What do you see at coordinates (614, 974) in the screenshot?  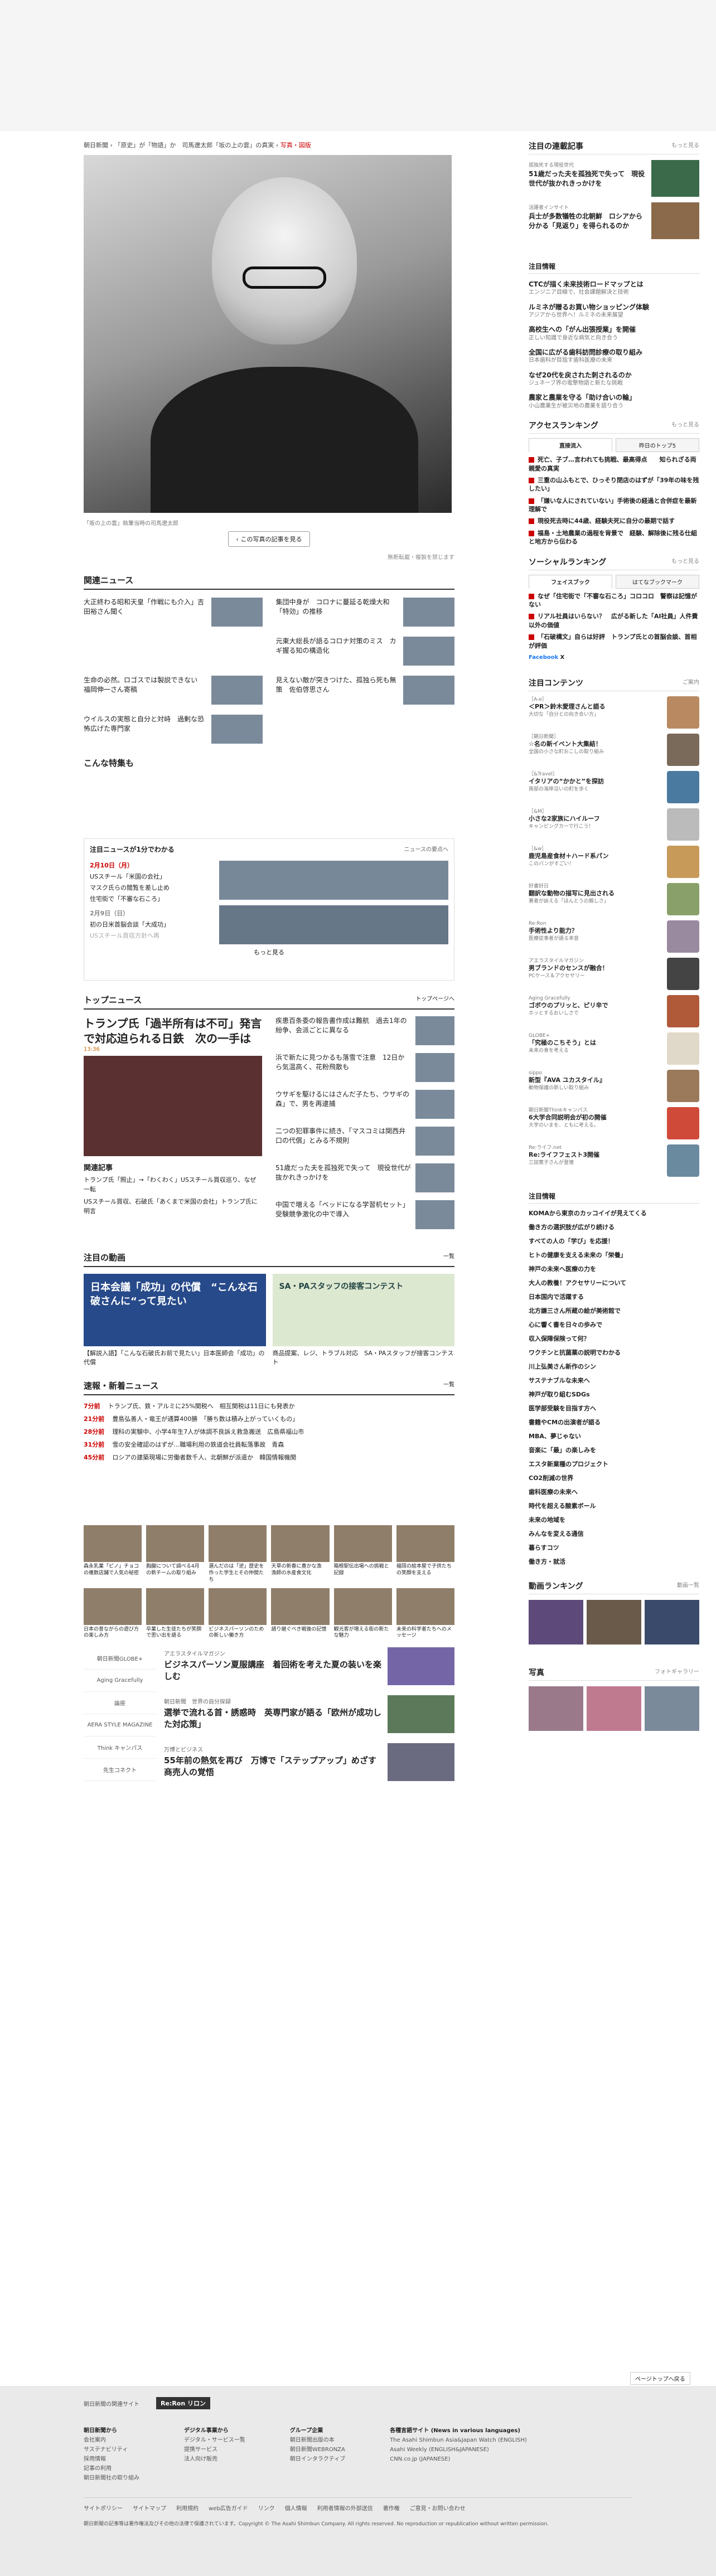 I see `content-item: アエラスタイルマガジン 男ブランドのセンスが融合！ PCケース＆アクセサリー` at bounding box center [614, 974].